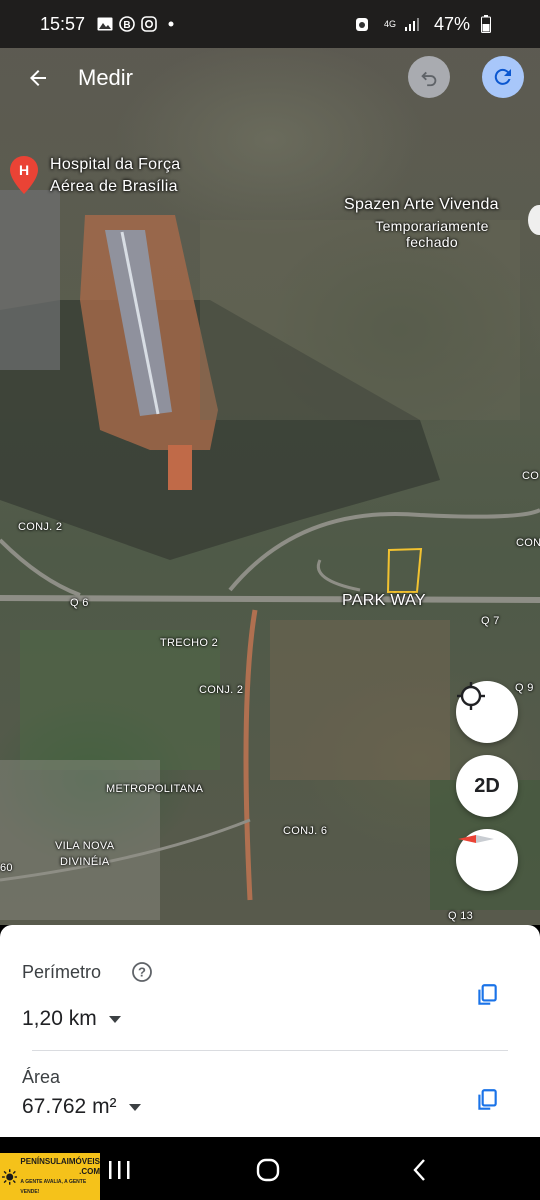 This screenshot has height=1200, width=540. Describe the element at coordinates (89, 1171) in the screenshot. I see `brand-domain: .COM` at that location.